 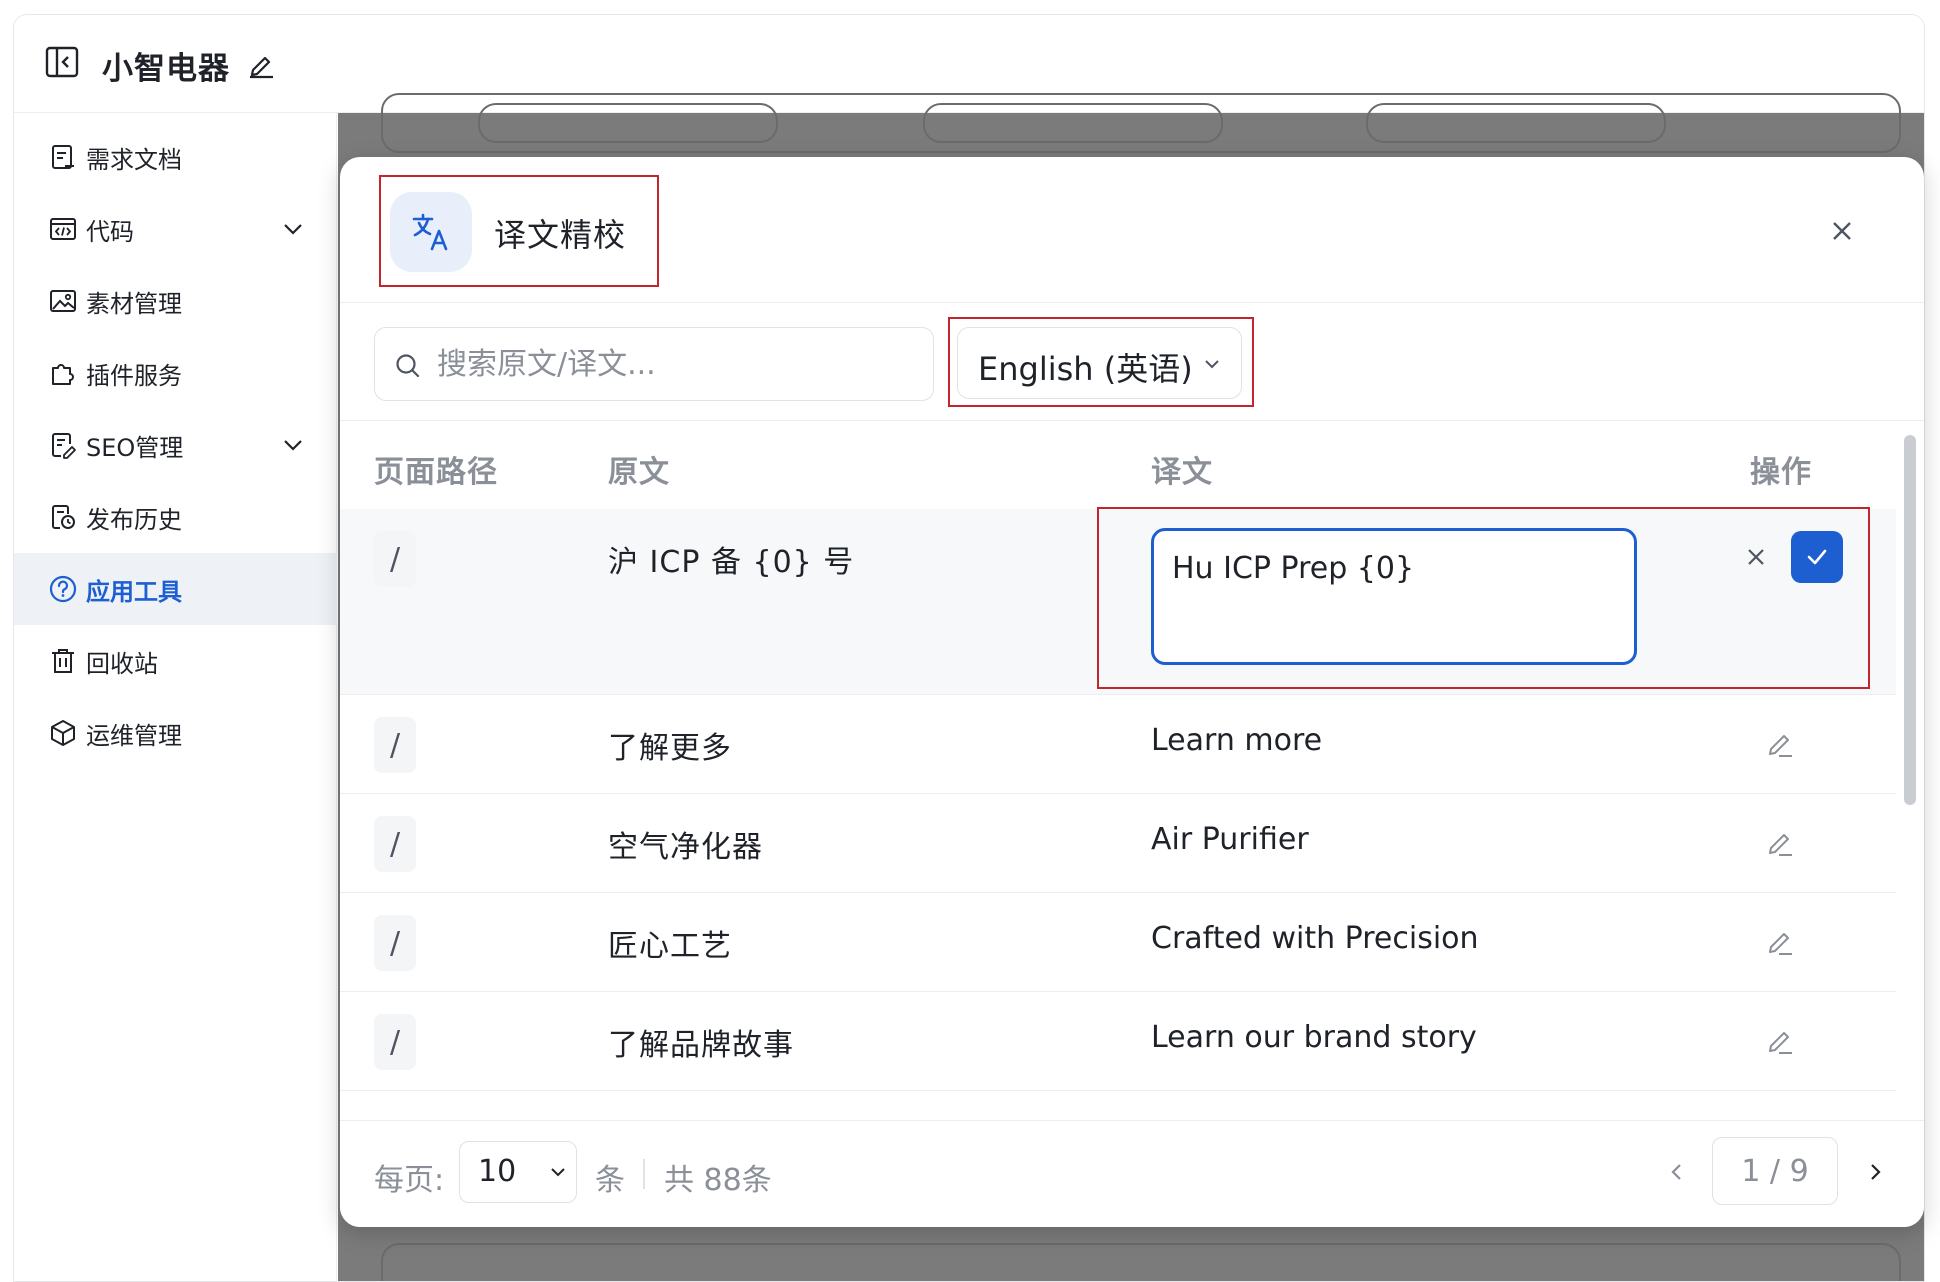 What do you see at coordinates (1118, 744) in the screenshot?
I see `table-row: / 了解更多 Learn more` at bounding box center [1118, 744].